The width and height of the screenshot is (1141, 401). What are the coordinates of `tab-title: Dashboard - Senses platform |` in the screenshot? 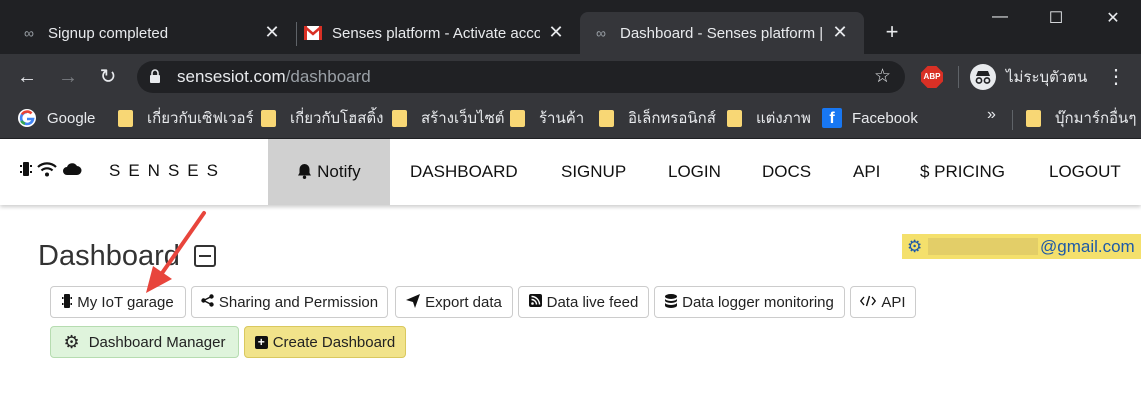 It's located at (722, 33).